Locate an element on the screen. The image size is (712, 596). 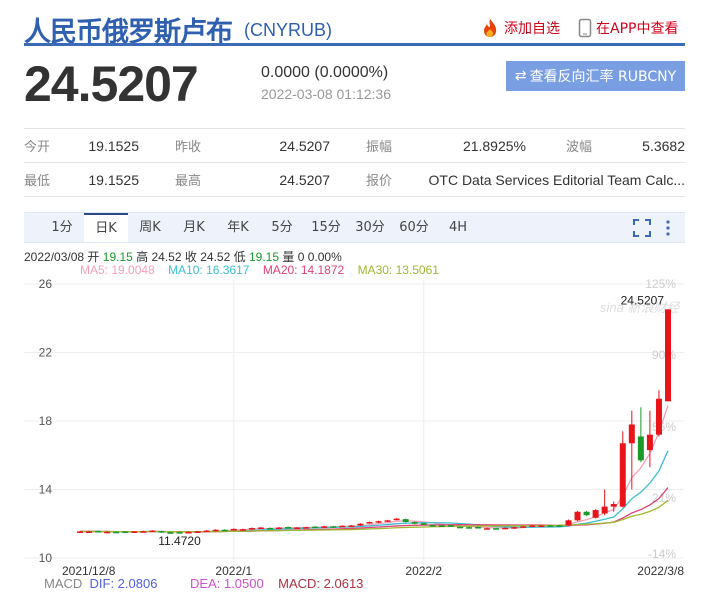
y-tick-label: 10 is located at coordinates (46, 558).